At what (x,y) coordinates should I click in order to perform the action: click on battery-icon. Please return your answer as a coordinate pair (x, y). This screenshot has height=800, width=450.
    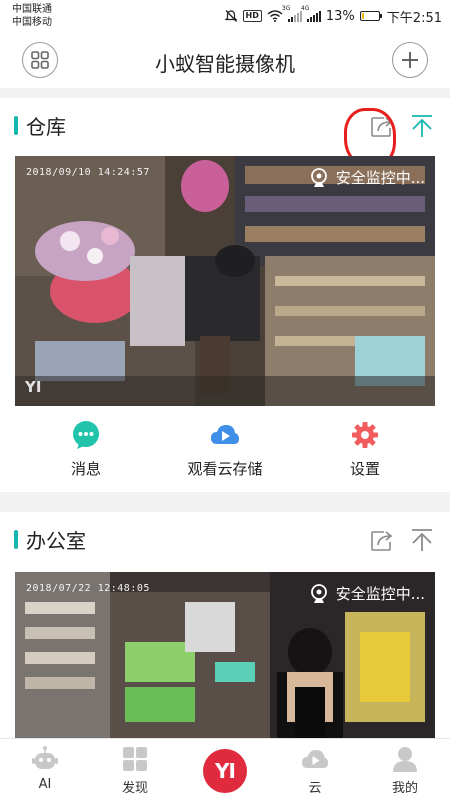
    Looking at the image, I should click on (370, 16).